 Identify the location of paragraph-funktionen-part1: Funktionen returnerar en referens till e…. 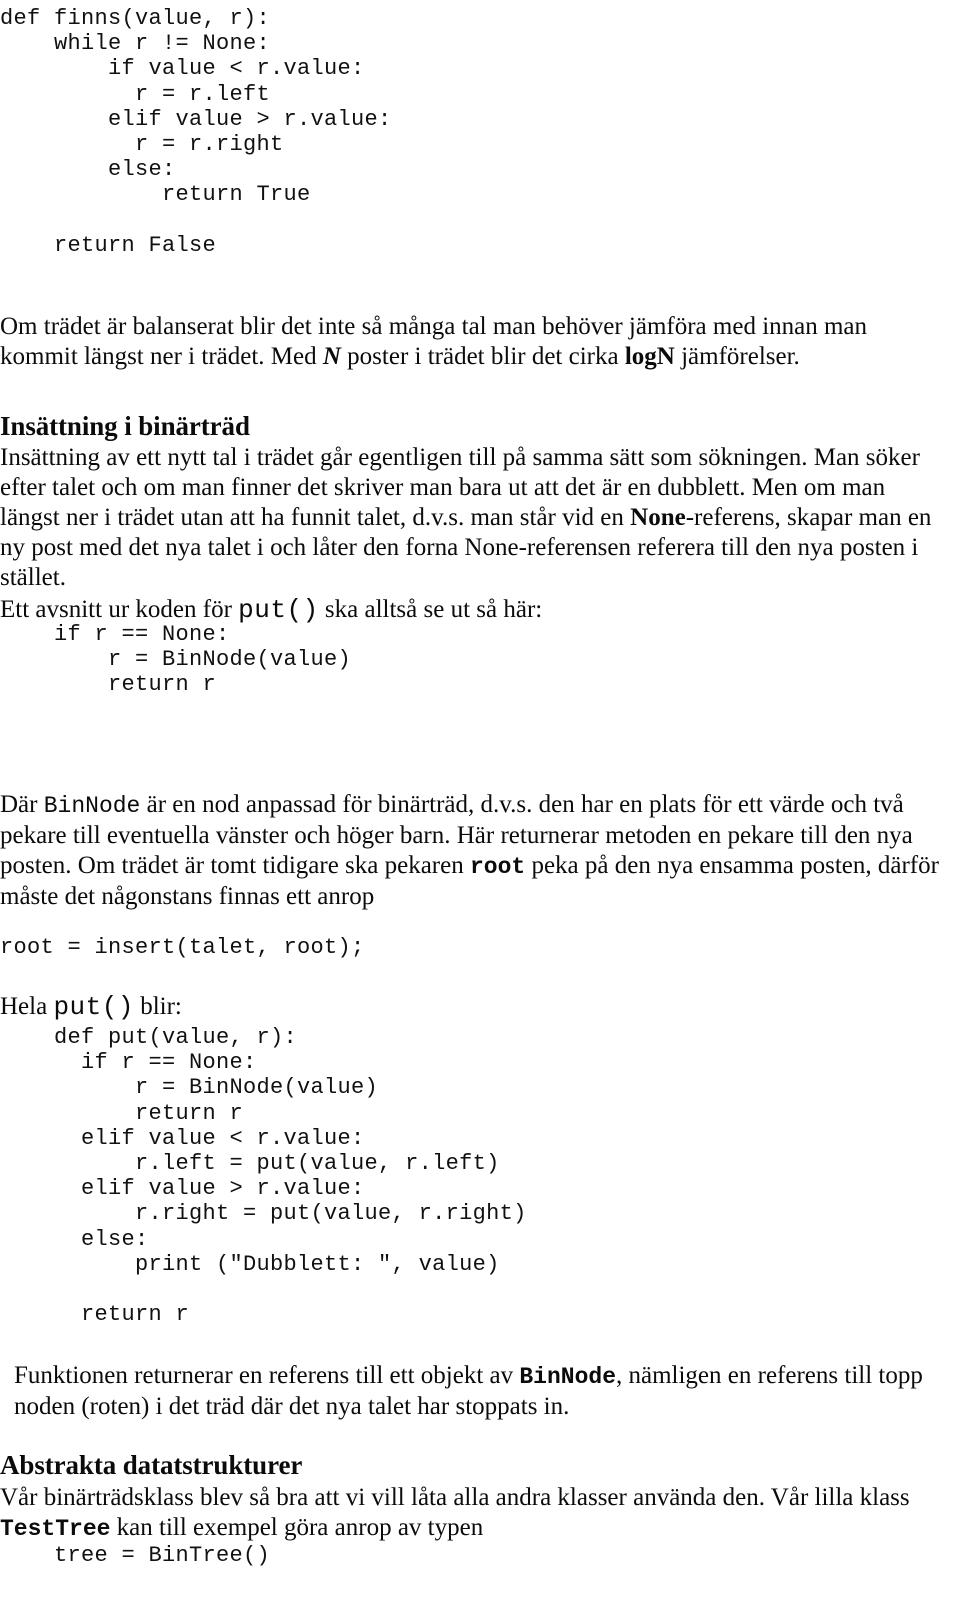
(267, 1375).